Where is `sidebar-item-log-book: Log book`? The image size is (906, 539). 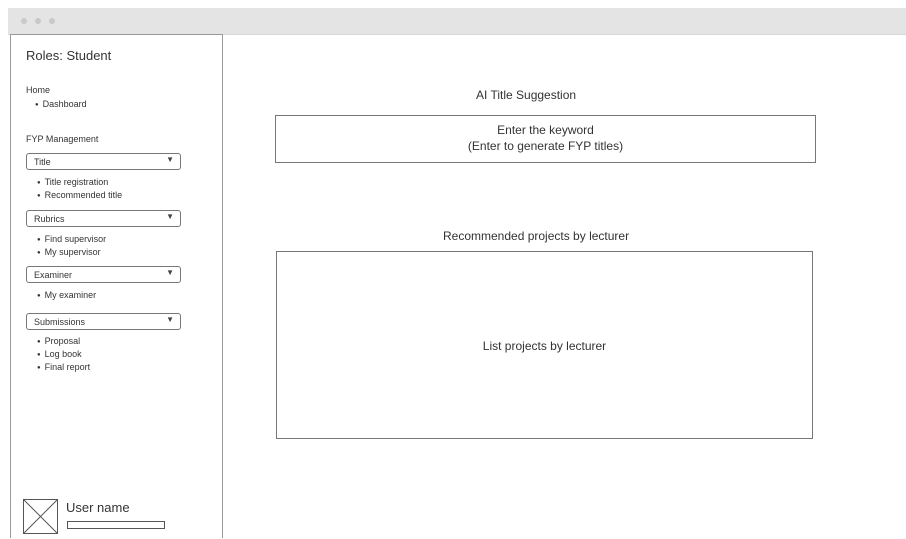 sidebar-item-log-book: Log book is located at coordinates (63, 354).